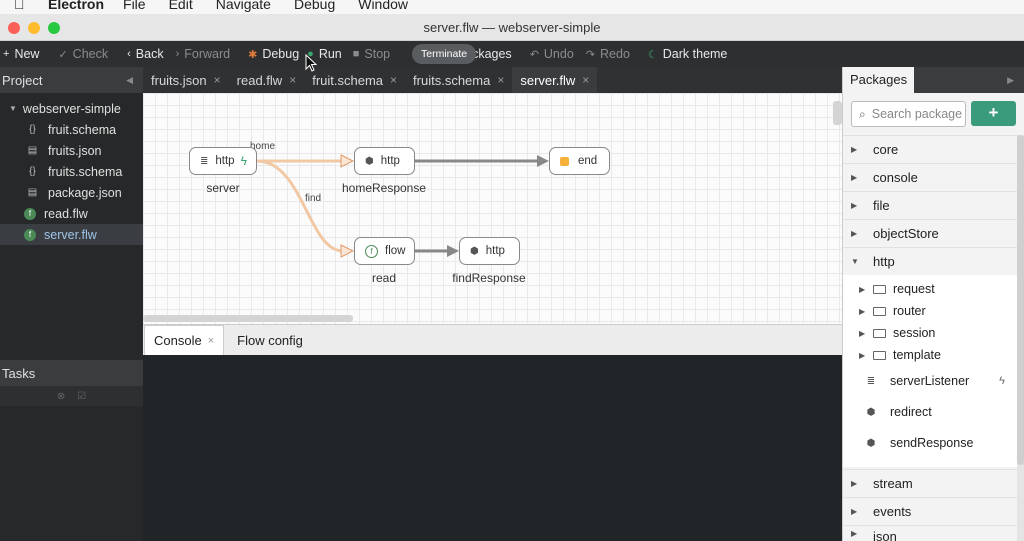  What do you see at coordinates (30, 213) in the screenshot?
I see `flow-icon: f` at bounding box center [30, 213].